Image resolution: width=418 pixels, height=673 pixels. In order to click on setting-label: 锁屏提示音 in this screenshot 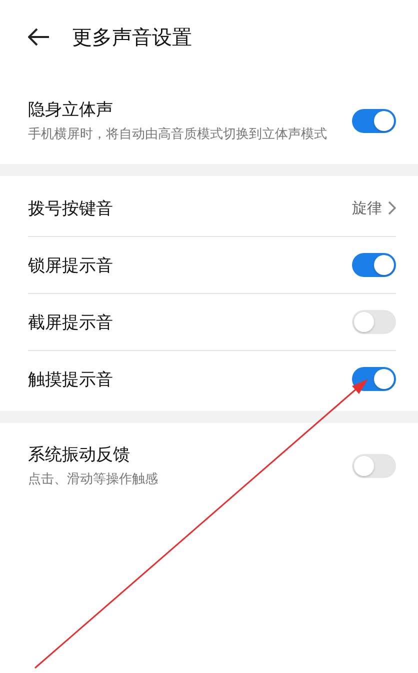, I will do `click(70, 265)`.